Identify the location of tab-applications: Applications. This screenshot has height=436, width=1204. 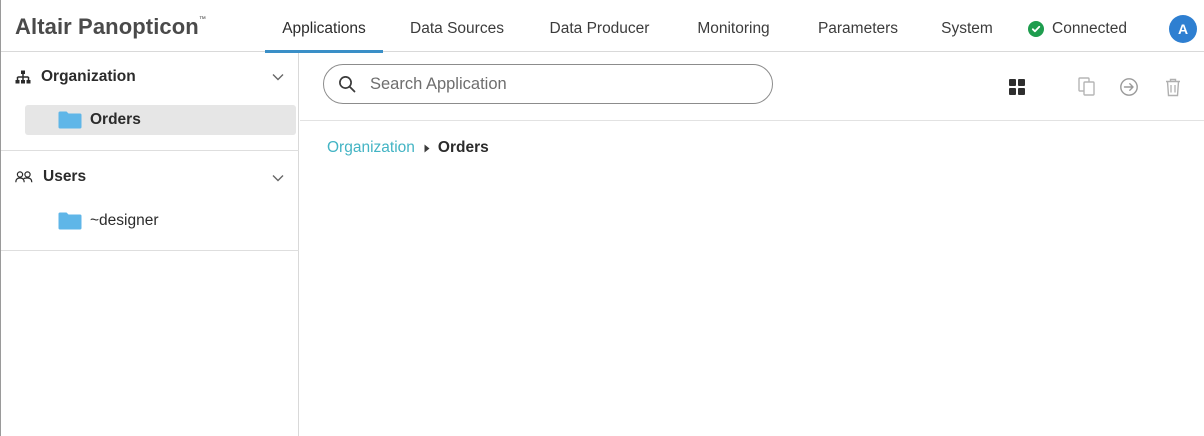
(324, 26).